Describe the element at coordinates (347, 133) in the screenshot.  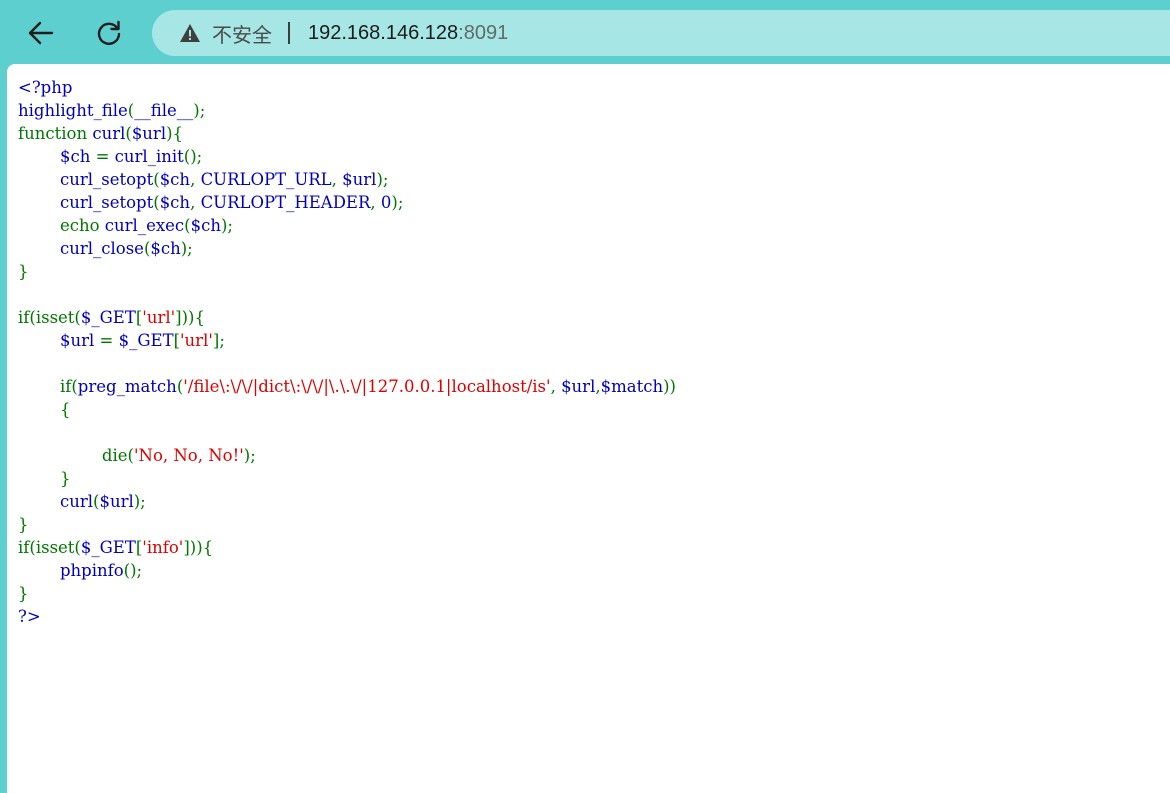
I see `code-line: function curl($url){` at that location.